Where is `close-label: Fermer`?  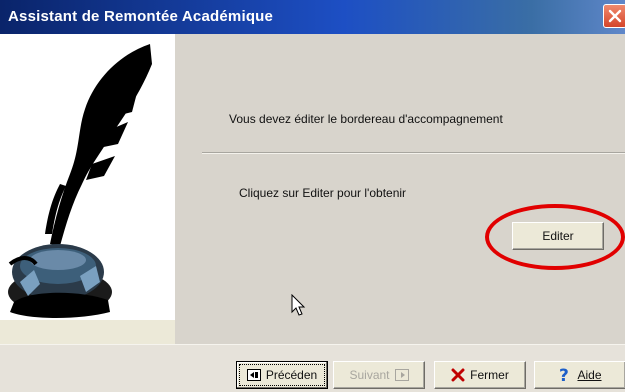 close-label: Fermer is located at coordinates (489, 375).